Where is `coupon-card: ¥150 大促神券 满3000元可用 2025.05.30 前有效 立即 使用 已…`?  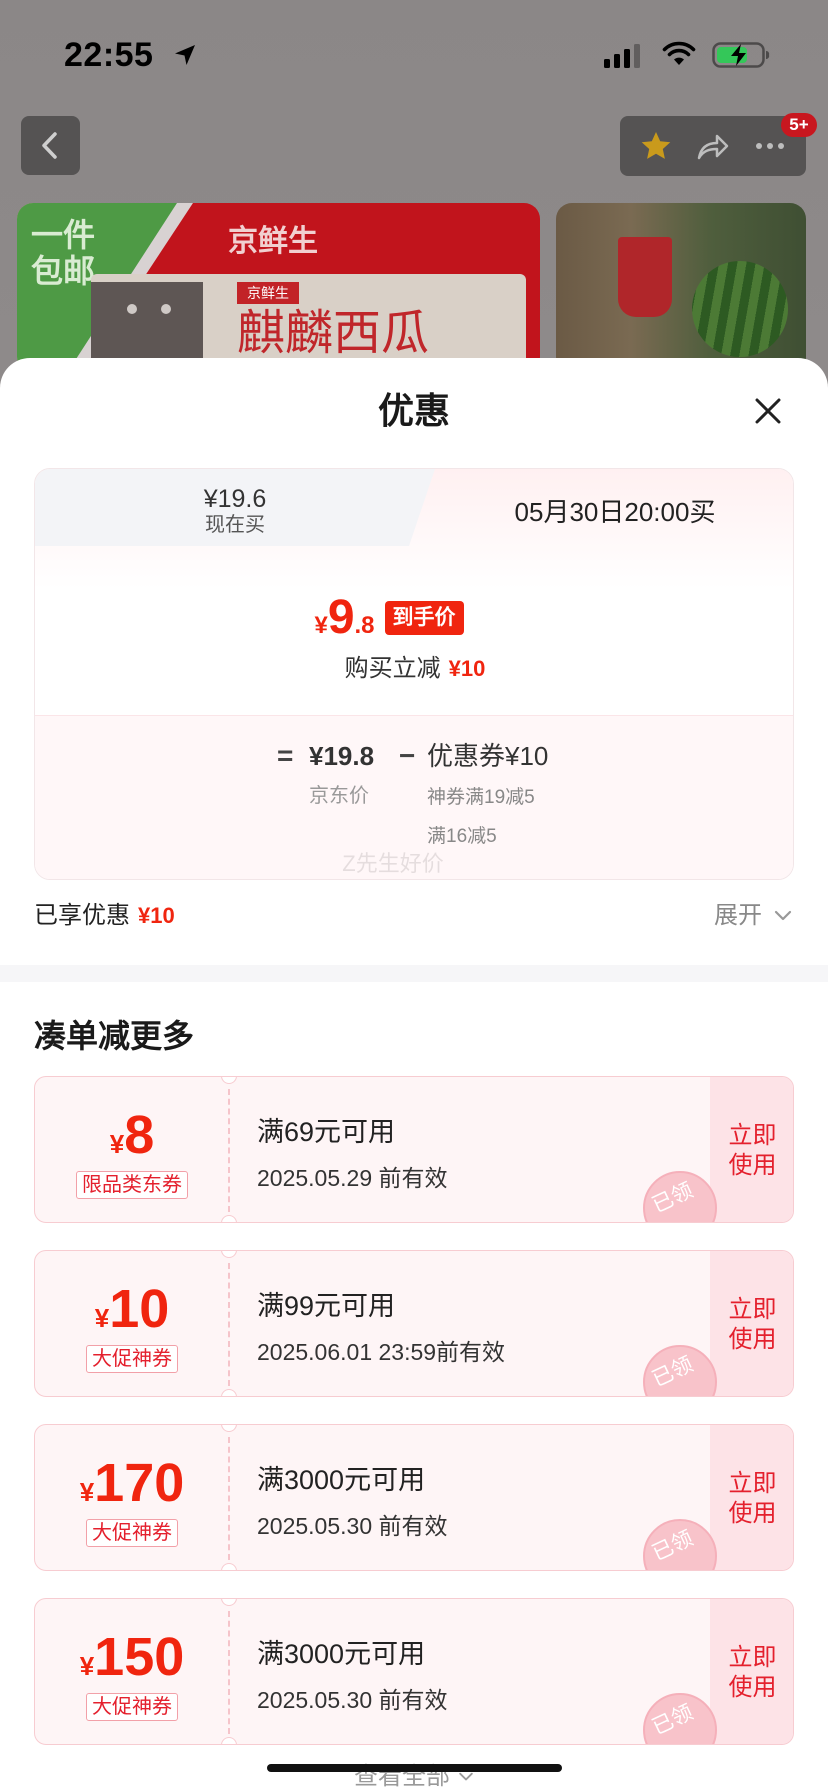 coupon-card: ¥150 大促神券 满3000元可用 2025.05.30 前有效 立即 使用 已… is located at coordinates (414, 1671).